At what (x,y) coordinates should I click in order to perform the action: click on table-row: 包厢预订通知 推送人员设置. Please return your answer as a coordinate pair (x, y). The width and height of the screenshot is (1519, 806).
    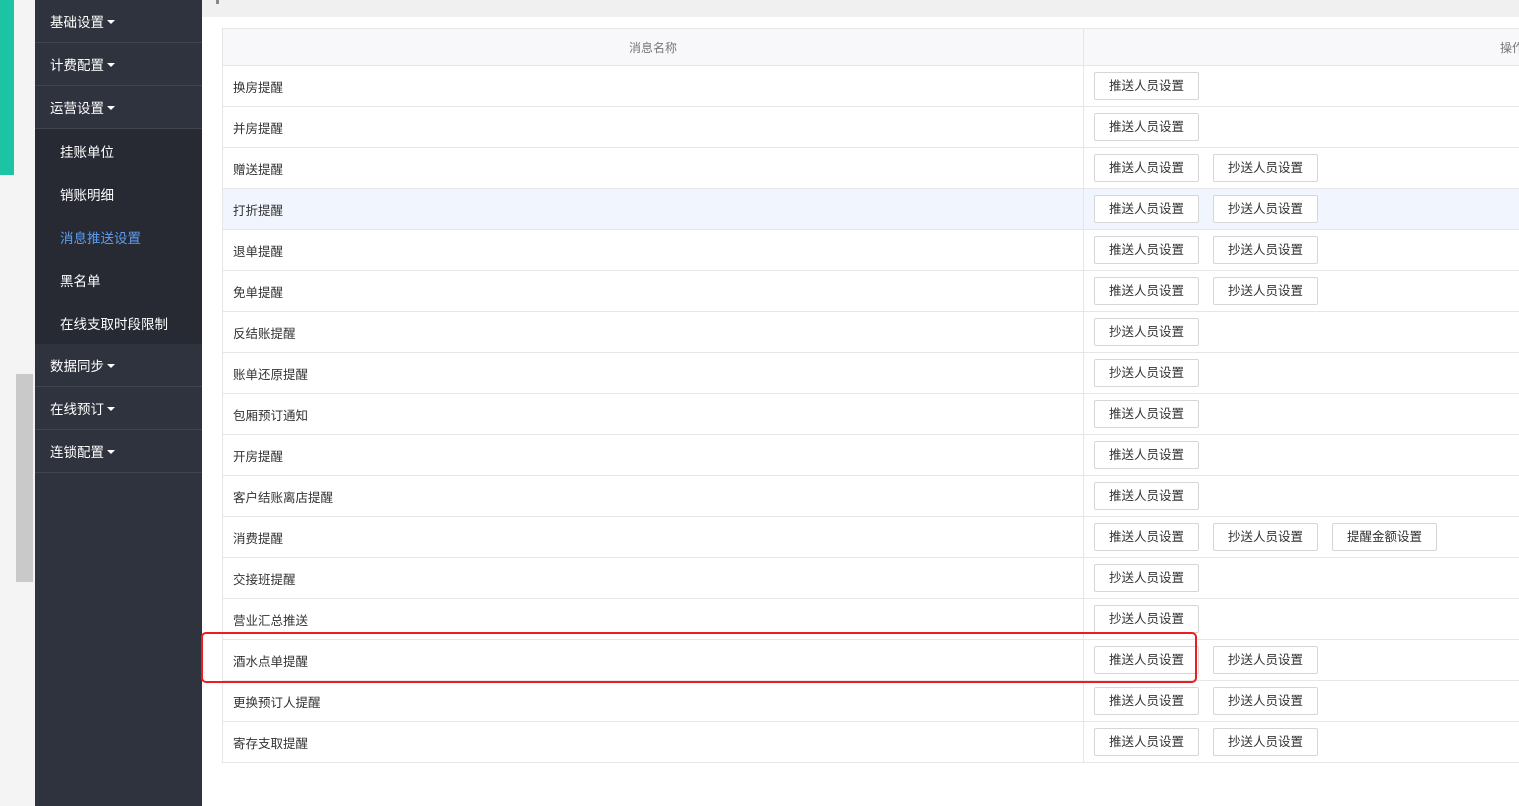
    Looking at the image, I should click on (870, 414).